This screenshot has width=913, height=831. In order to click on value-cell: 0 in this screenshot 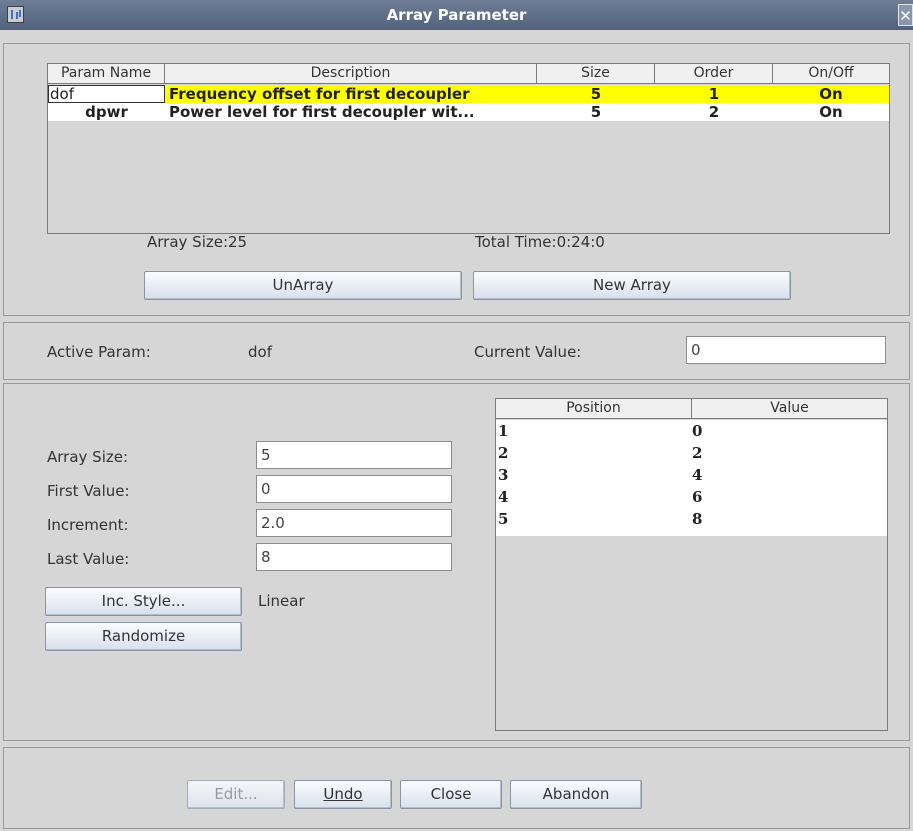, I will do `click(789, 431)`.